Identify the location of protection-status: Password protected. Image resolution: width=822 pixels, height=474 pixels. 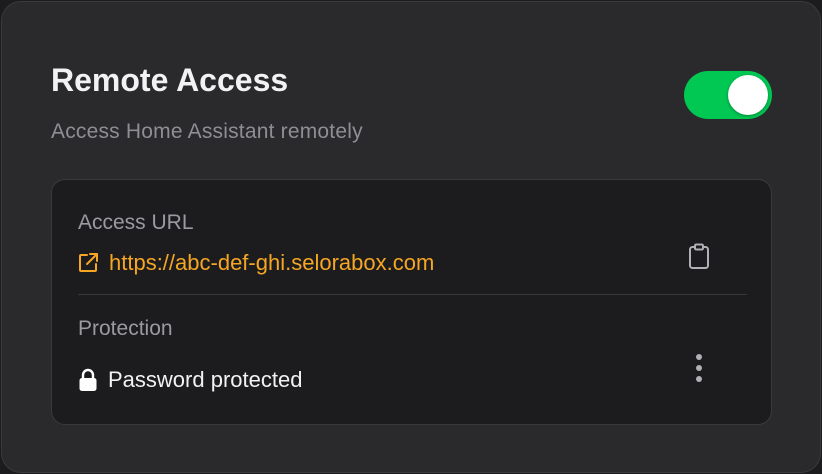
(190, 380).